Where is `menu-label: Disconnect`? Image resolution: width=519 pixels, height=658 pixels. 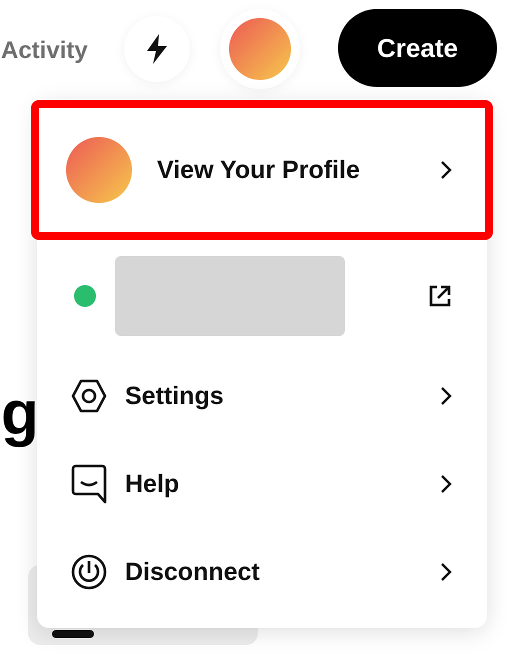
menu-label: Disconnect is located at coordinates (192, 572).